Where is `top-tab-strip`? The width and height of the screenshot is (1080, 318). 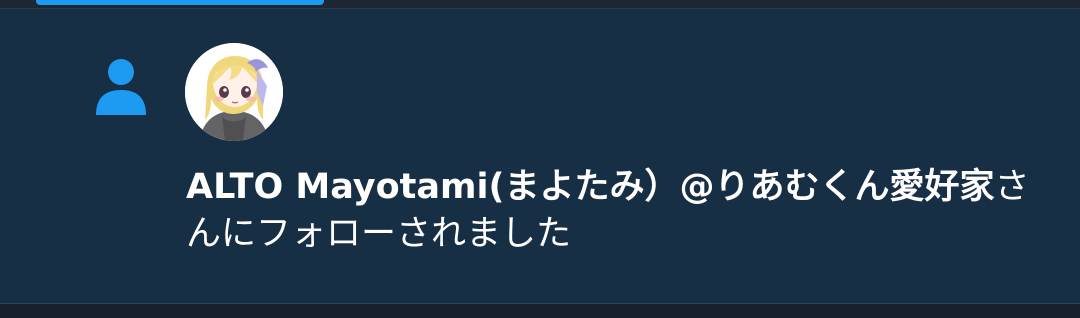
top-tab-strip is located at coordinates (540, 4).